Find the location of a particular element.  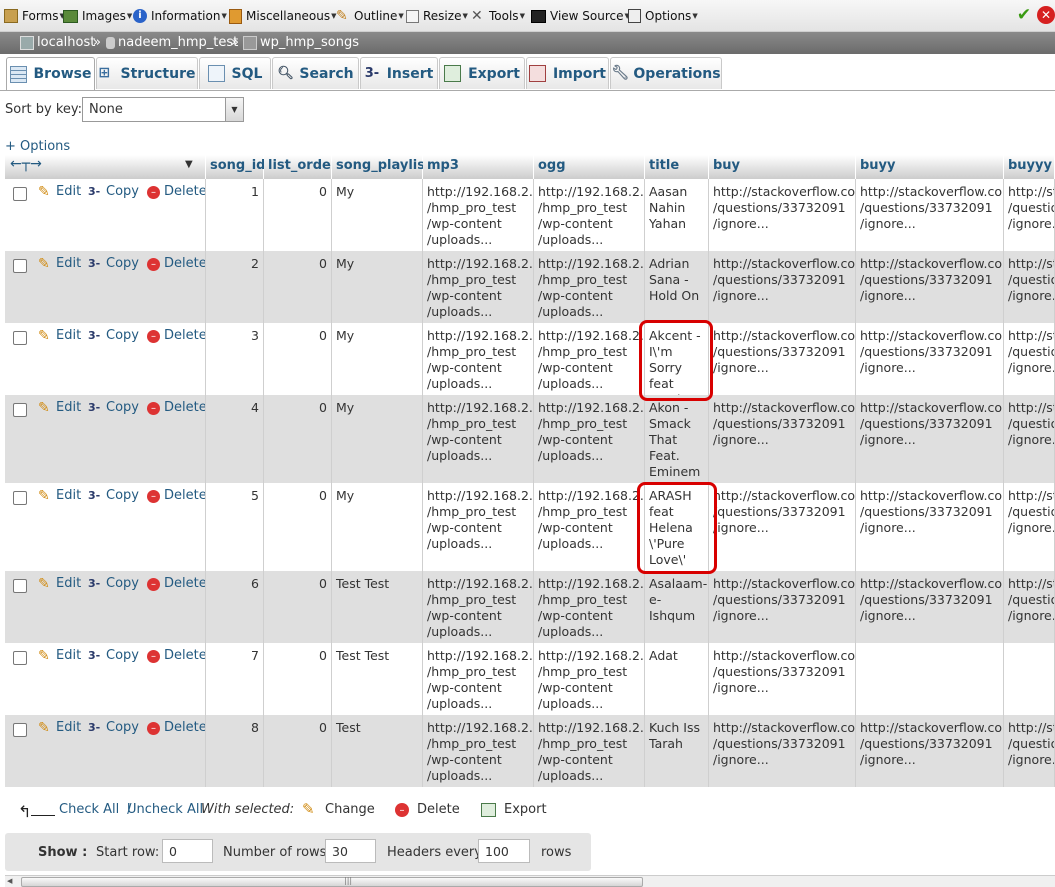

column-header-label: buy is located at coordinates (727, 165).